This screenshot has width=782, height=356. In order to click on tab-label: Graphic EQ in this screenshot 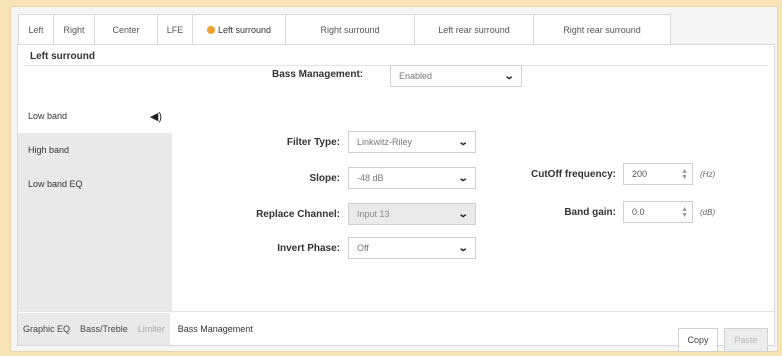, I will do `click(47, 329)`.